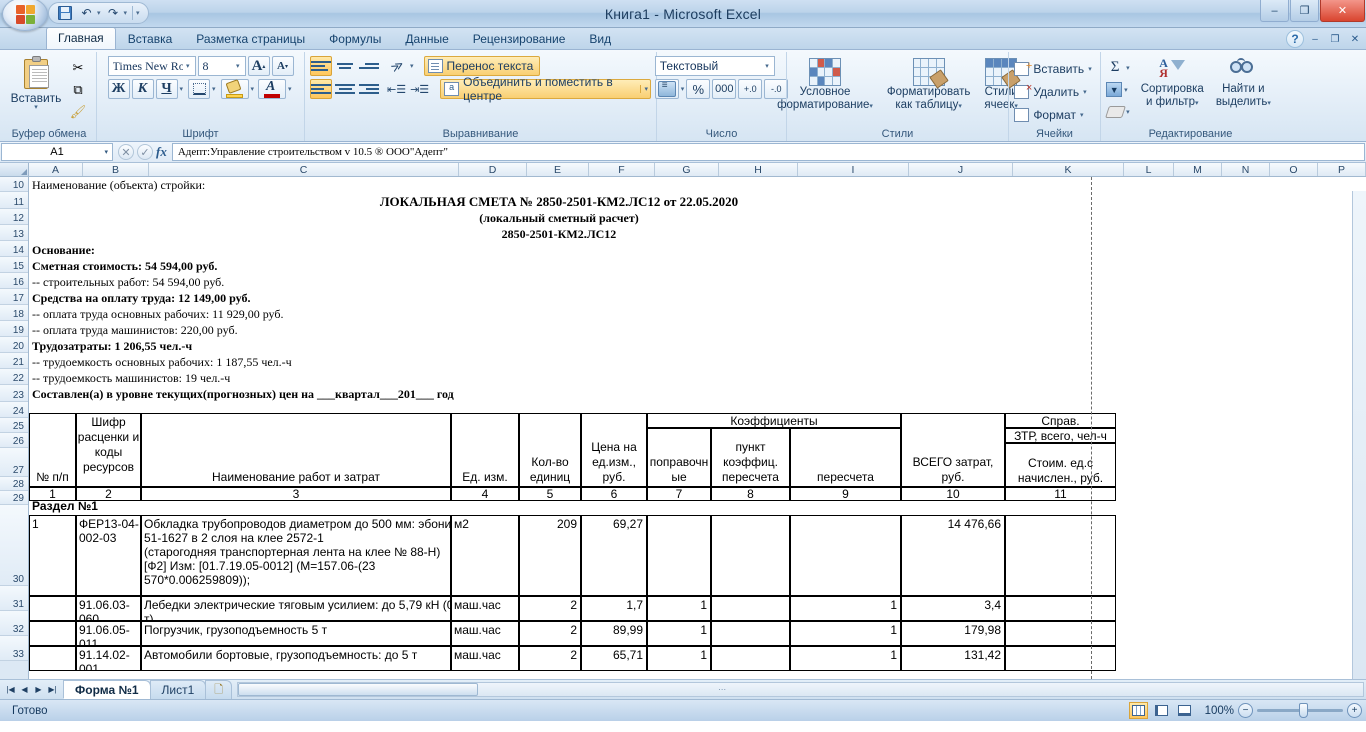 The height and width of the screenshot is (732, 1366). I want to click on data-cell-r2-c4: 2, so click(550, 633).